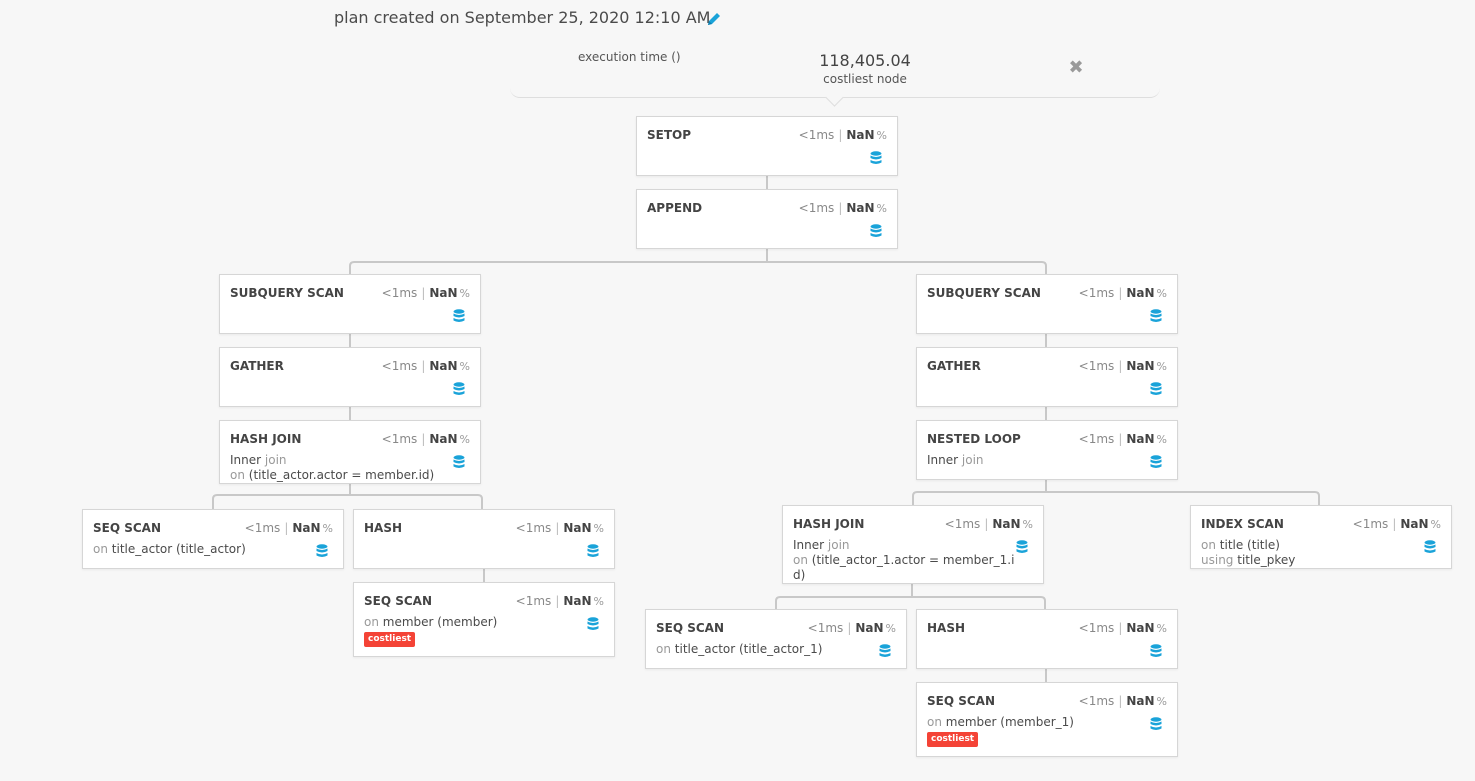  I want to click on node-title: SETOP, so click(669, 135).